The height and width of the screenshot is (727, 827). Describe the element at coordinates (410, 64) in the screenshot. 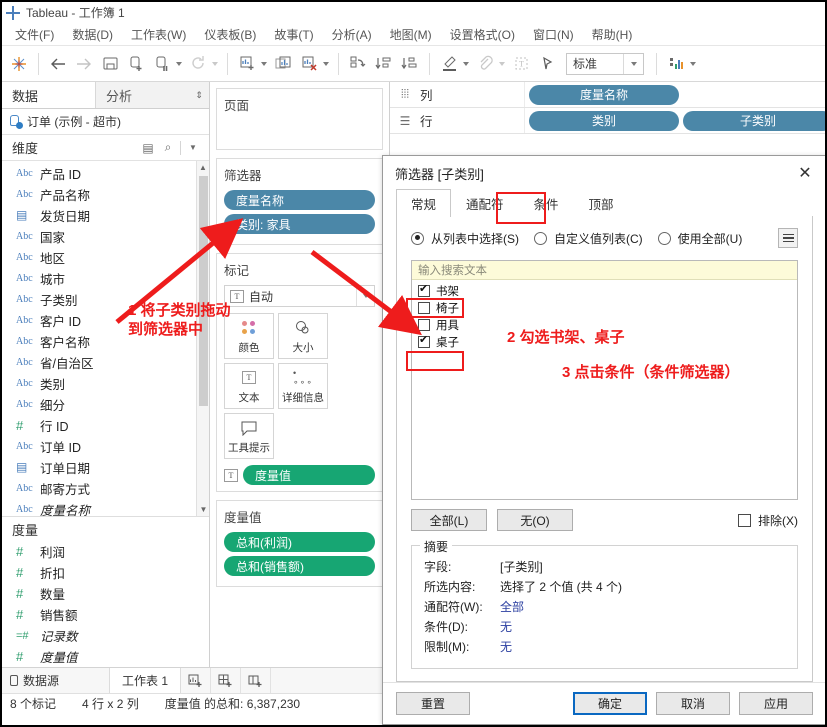

I see `sort-descending-icon` at that location.